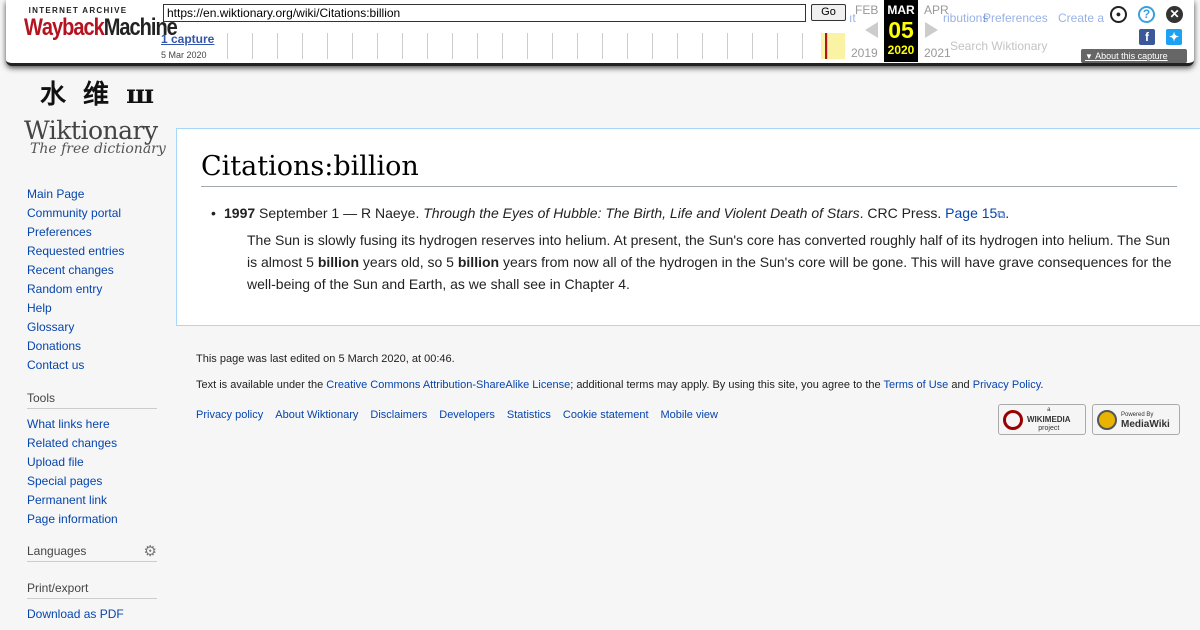 This screenshot has width=1200, height=630. Describe the element at coordinates (55, 365) in the screenshot. I see `nav-contact-us: Contact us` at that location.